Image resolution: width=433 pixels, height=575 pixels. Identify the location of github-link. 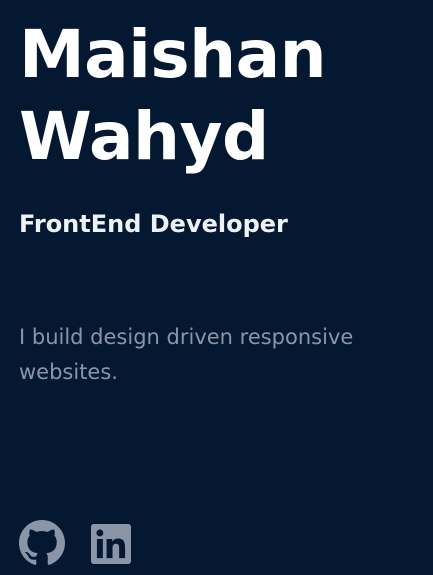
(42, 543).